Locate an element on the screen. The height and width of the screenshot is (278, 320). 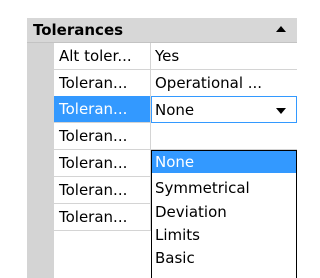
dropdown-option-deviation: Deviation is located at coordinates (224, 212).